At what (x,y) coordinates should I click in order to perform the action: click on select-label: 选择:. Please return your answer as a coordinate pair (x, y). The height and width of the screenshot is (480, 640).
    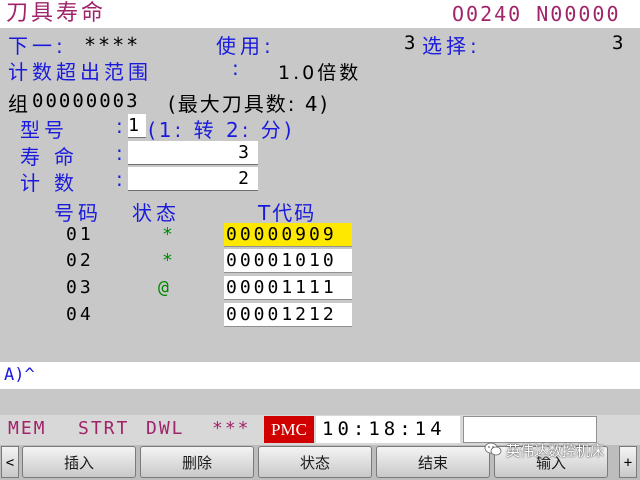
    Looking at the image, I should click on (451, 46).